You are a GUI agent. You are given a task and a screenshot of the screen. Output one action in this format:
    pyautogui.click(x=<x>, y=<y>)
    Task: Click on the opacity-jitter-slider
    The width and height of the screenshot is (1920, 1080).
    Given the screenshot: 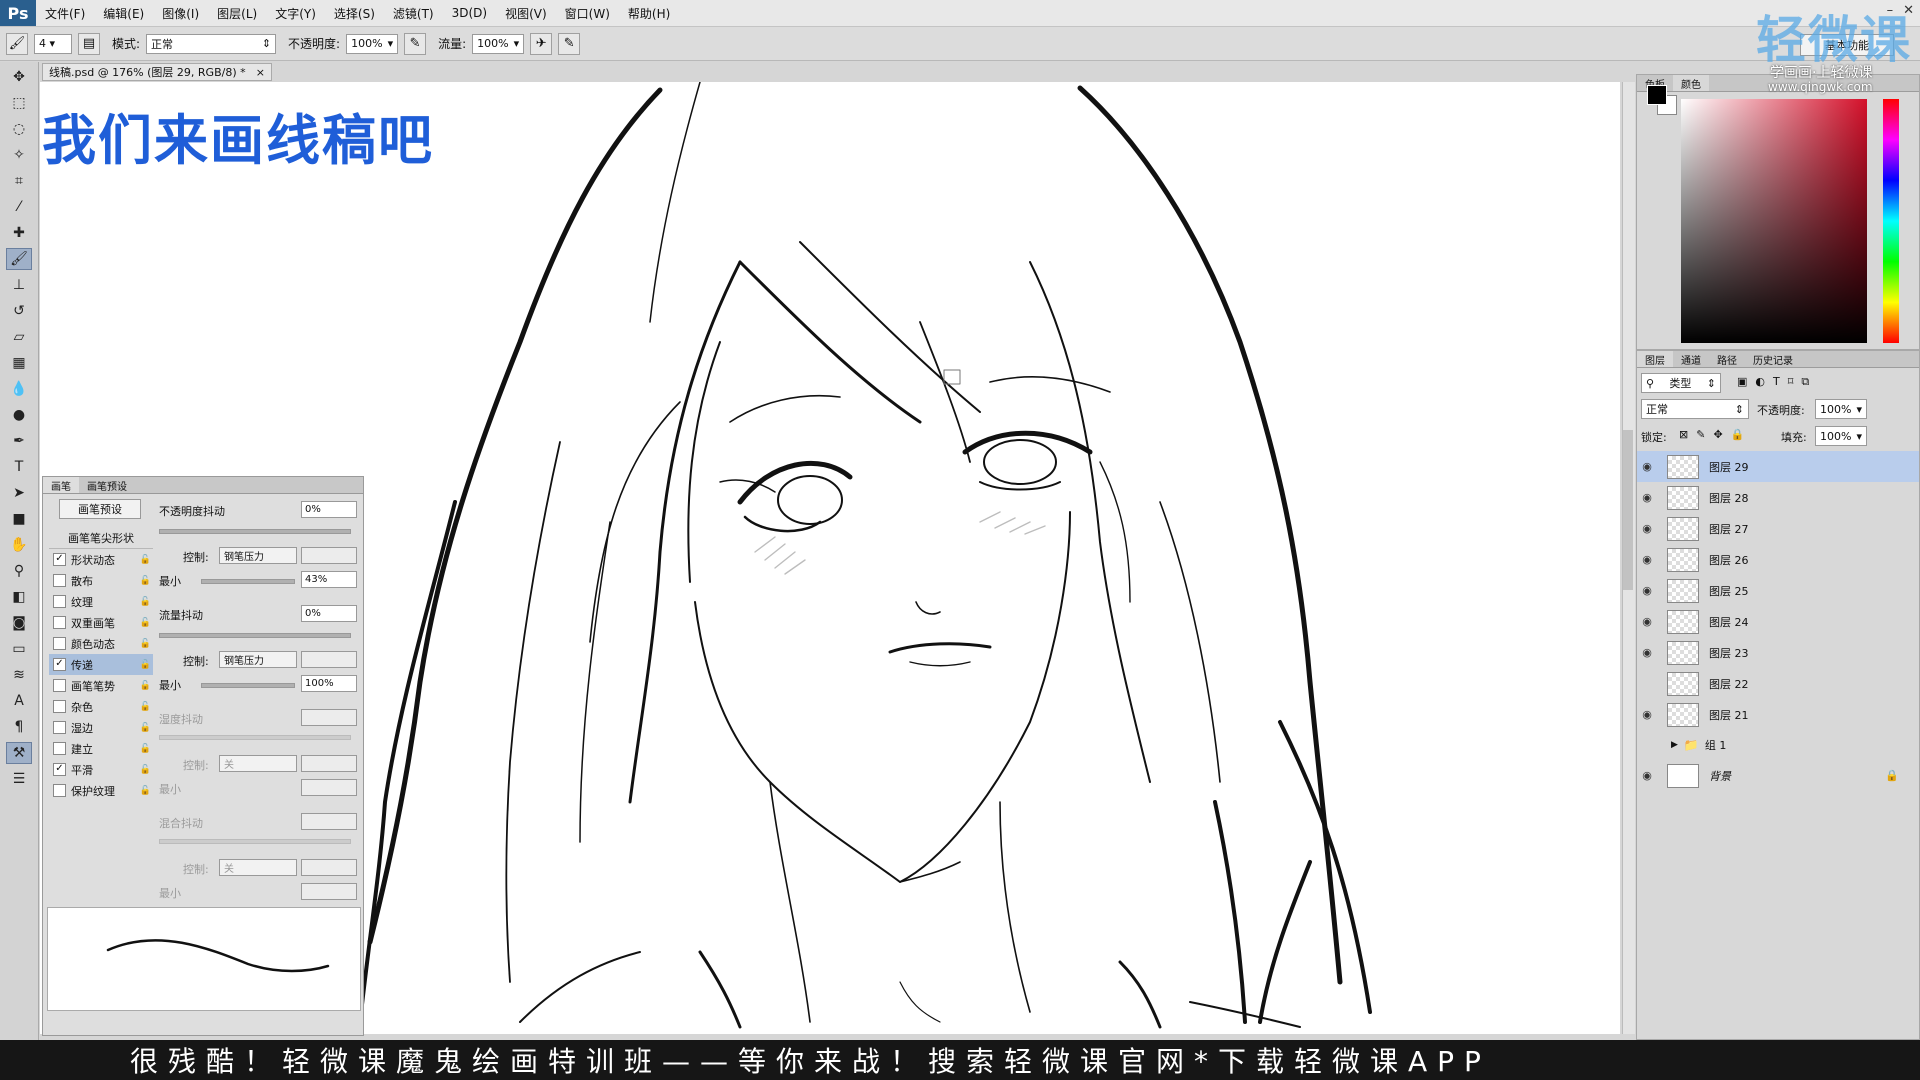 What is the action you would take?
    pyautogui.click(x=255, y=531)
    